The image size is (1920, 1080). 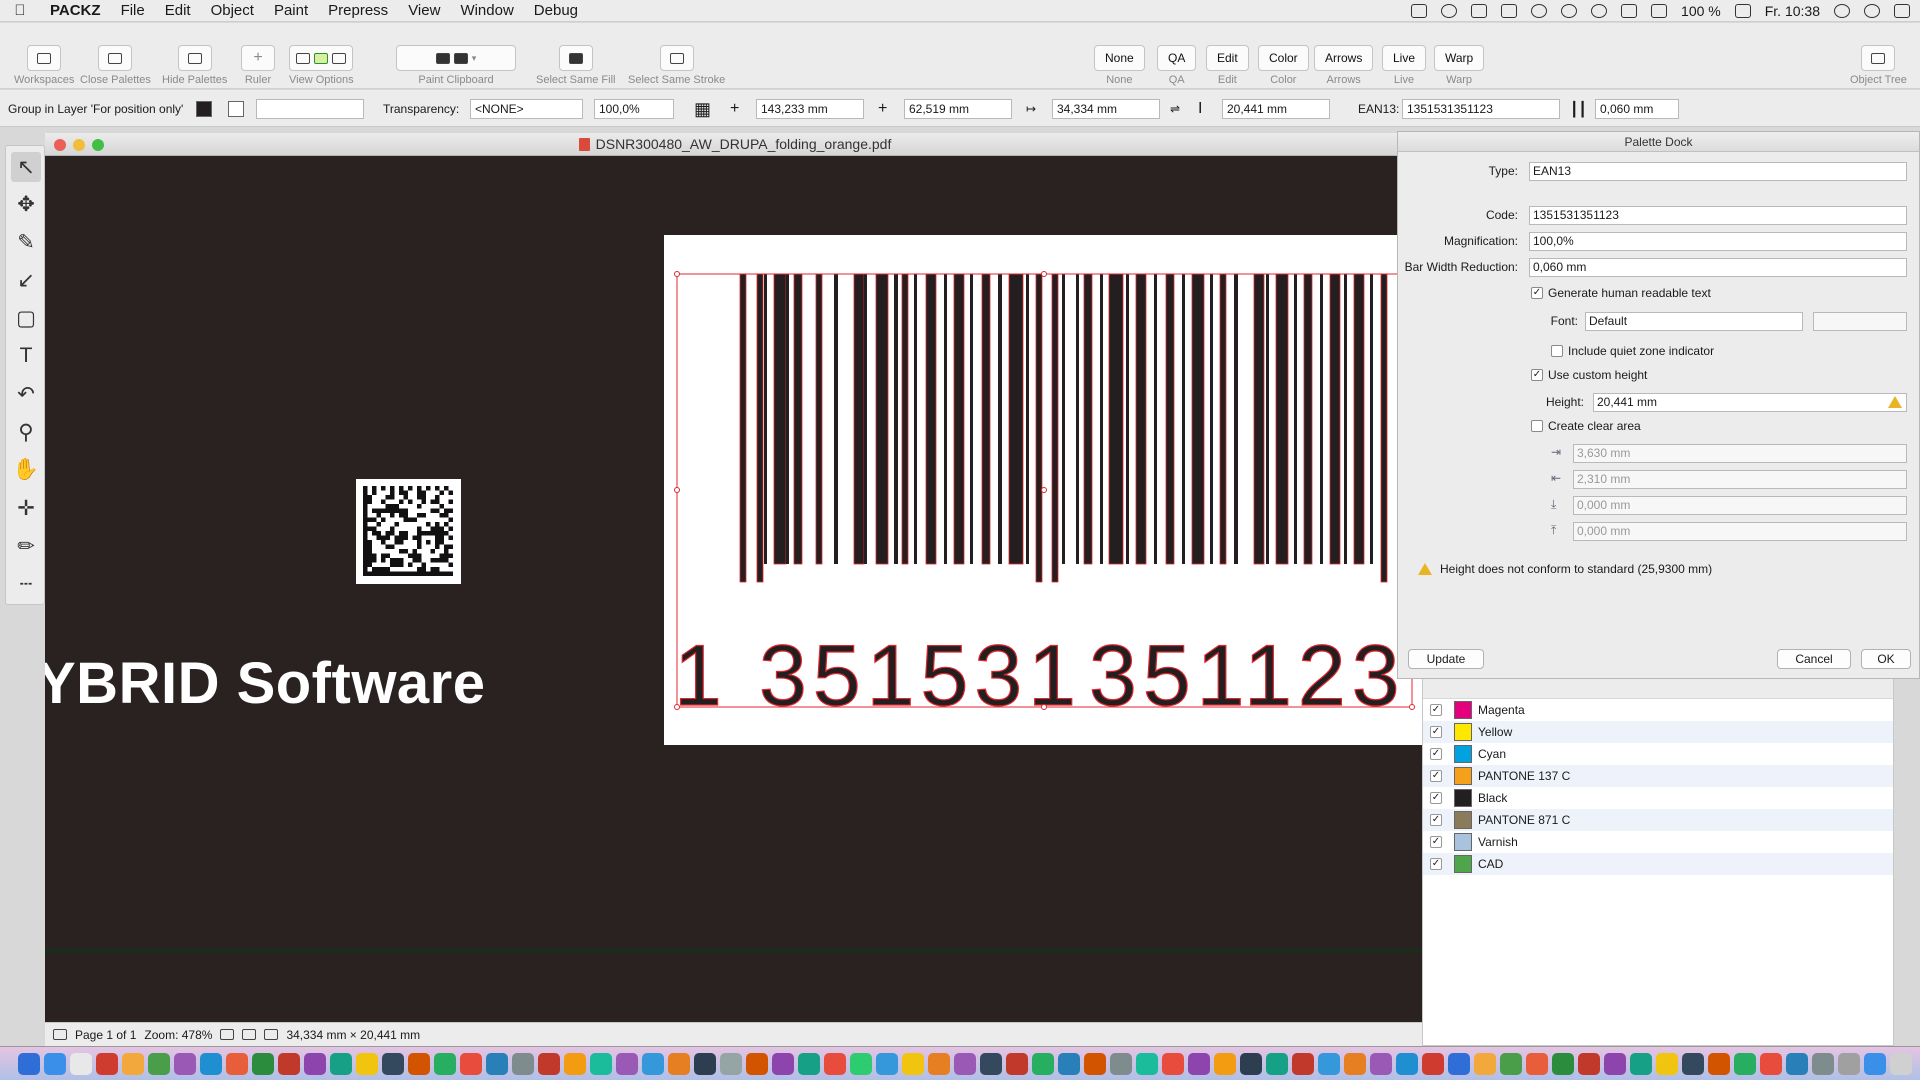 What do you see at coordinates (556, 11) in the screenshot?
I see `menu-debug: Debug` at bounding box center [556, 11].